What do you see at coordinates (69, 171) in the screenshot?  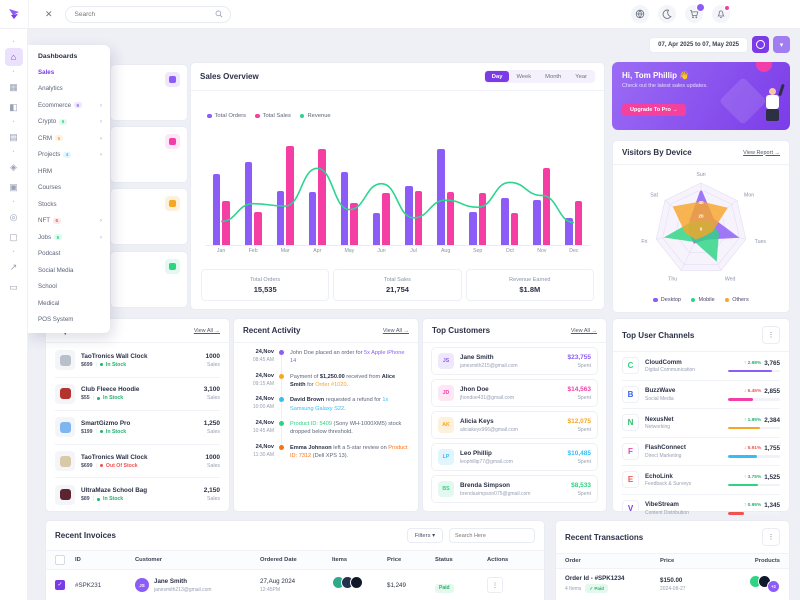 I see `menu-item-hrm: HRM` at bounding box center [69, 171].